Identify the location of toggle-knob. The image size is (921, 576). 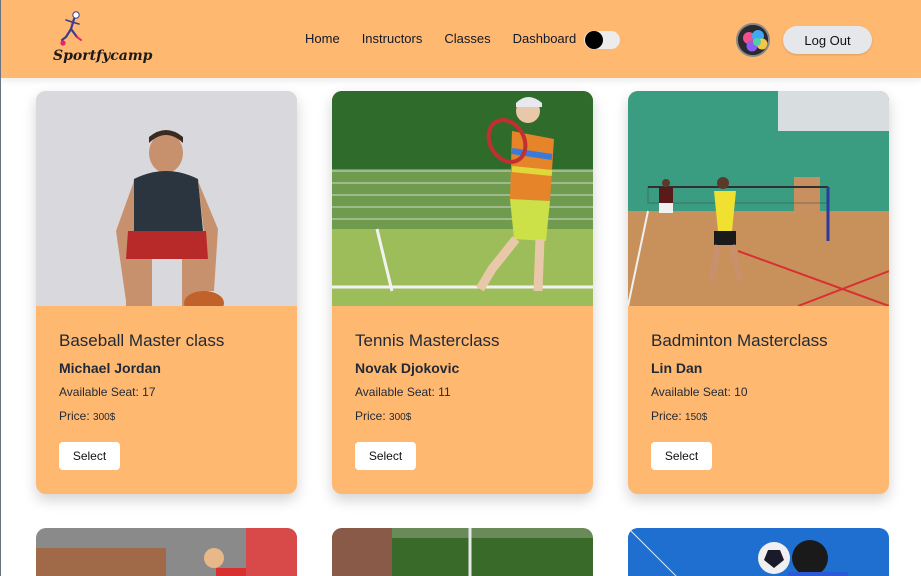
(594, 40).